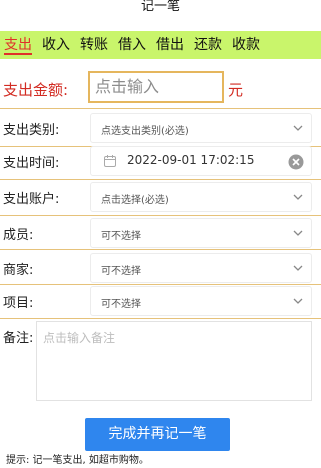 The width and height of the screenshot is (321, 468). What do you see at coordinates (201, 128) in the screenshot?
I see `category-select: 点选支出类别(必选)` at bounding box center [201, 128].